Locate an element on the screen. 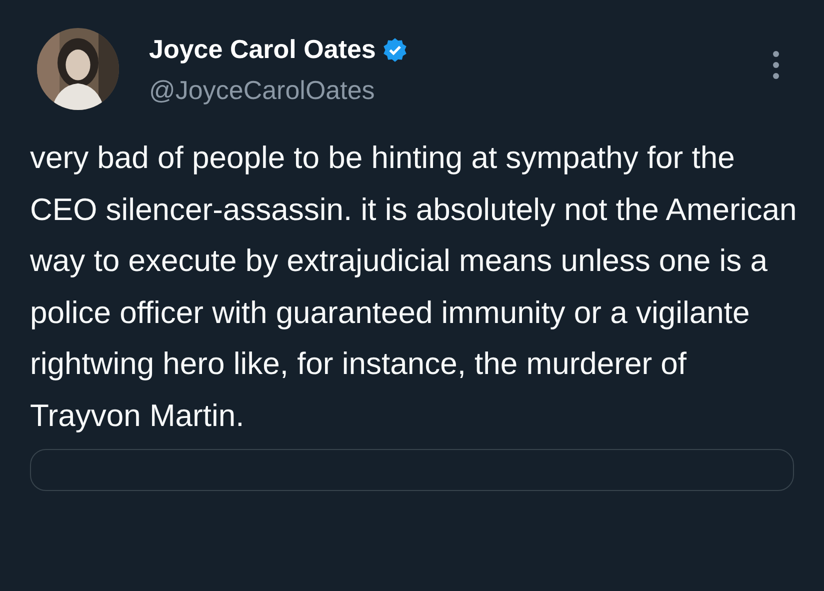 The width and height of the screenshot is (824, 591). author-handle: @JoyceCarolOates is located at coordinates (278, 90).